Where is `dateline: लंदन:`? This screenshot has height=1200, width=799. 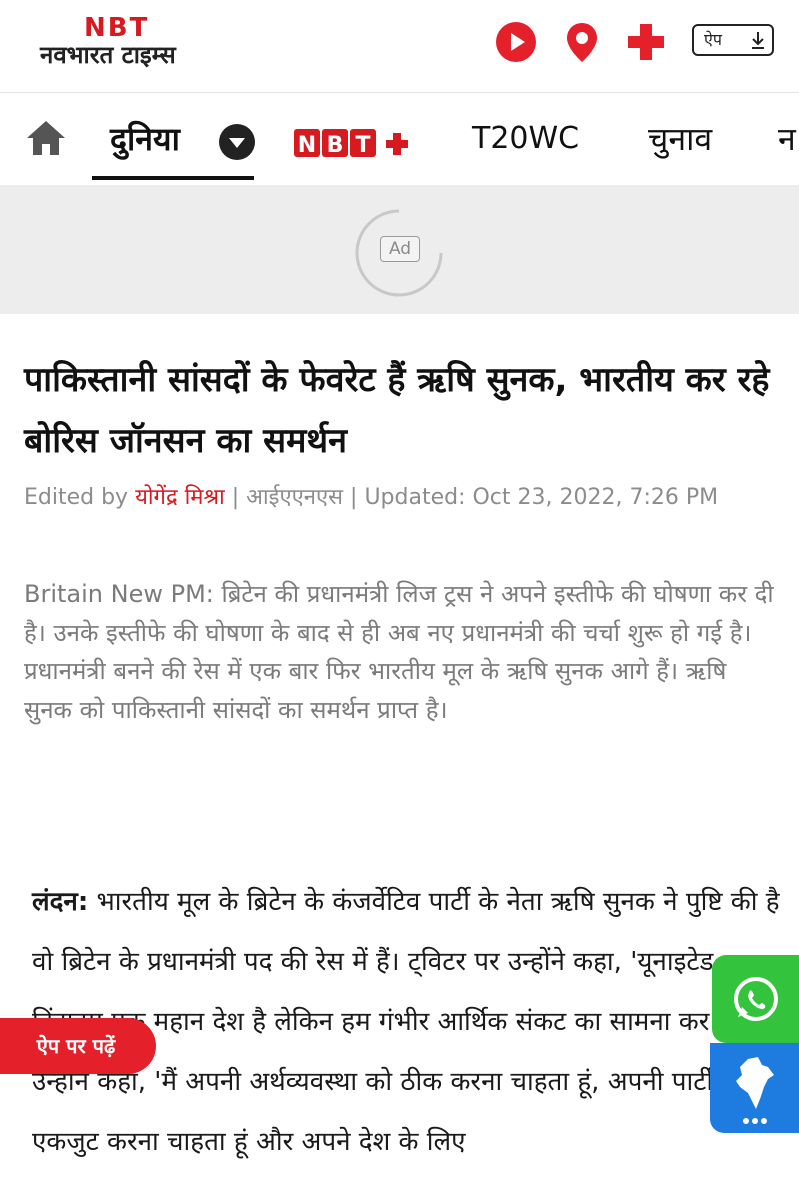 dateline: लंदन: is located at coordinates (60, 902).